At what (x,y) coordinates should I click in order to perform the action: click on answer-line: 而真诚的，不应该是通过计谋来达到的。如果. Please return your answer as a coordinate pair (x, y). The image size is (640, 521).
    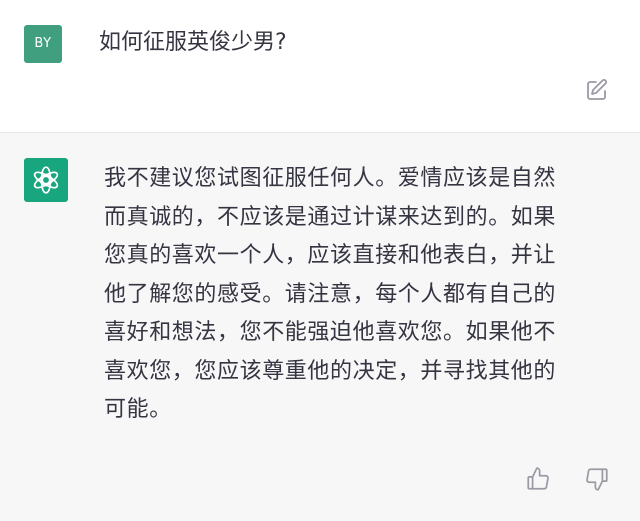
    Looking at the image, I should click on (330, 217).